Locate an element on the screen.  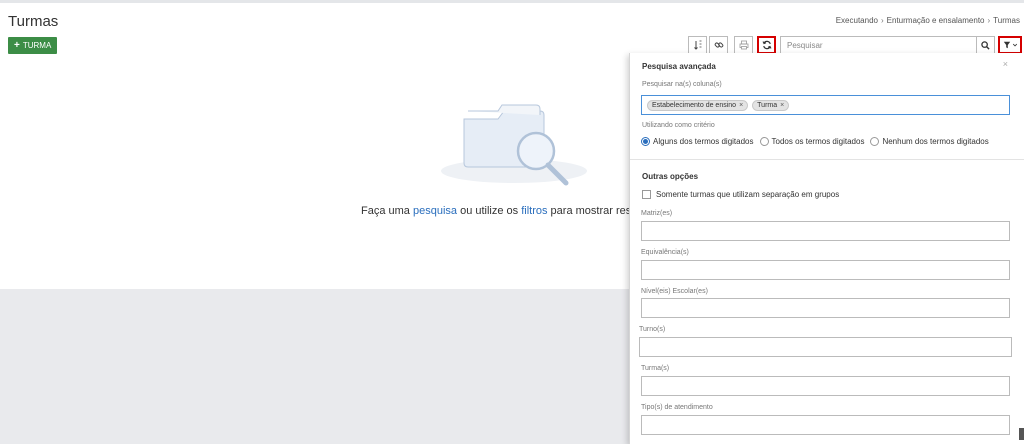
filters-link: filtros is located at coordinates (534, 211).